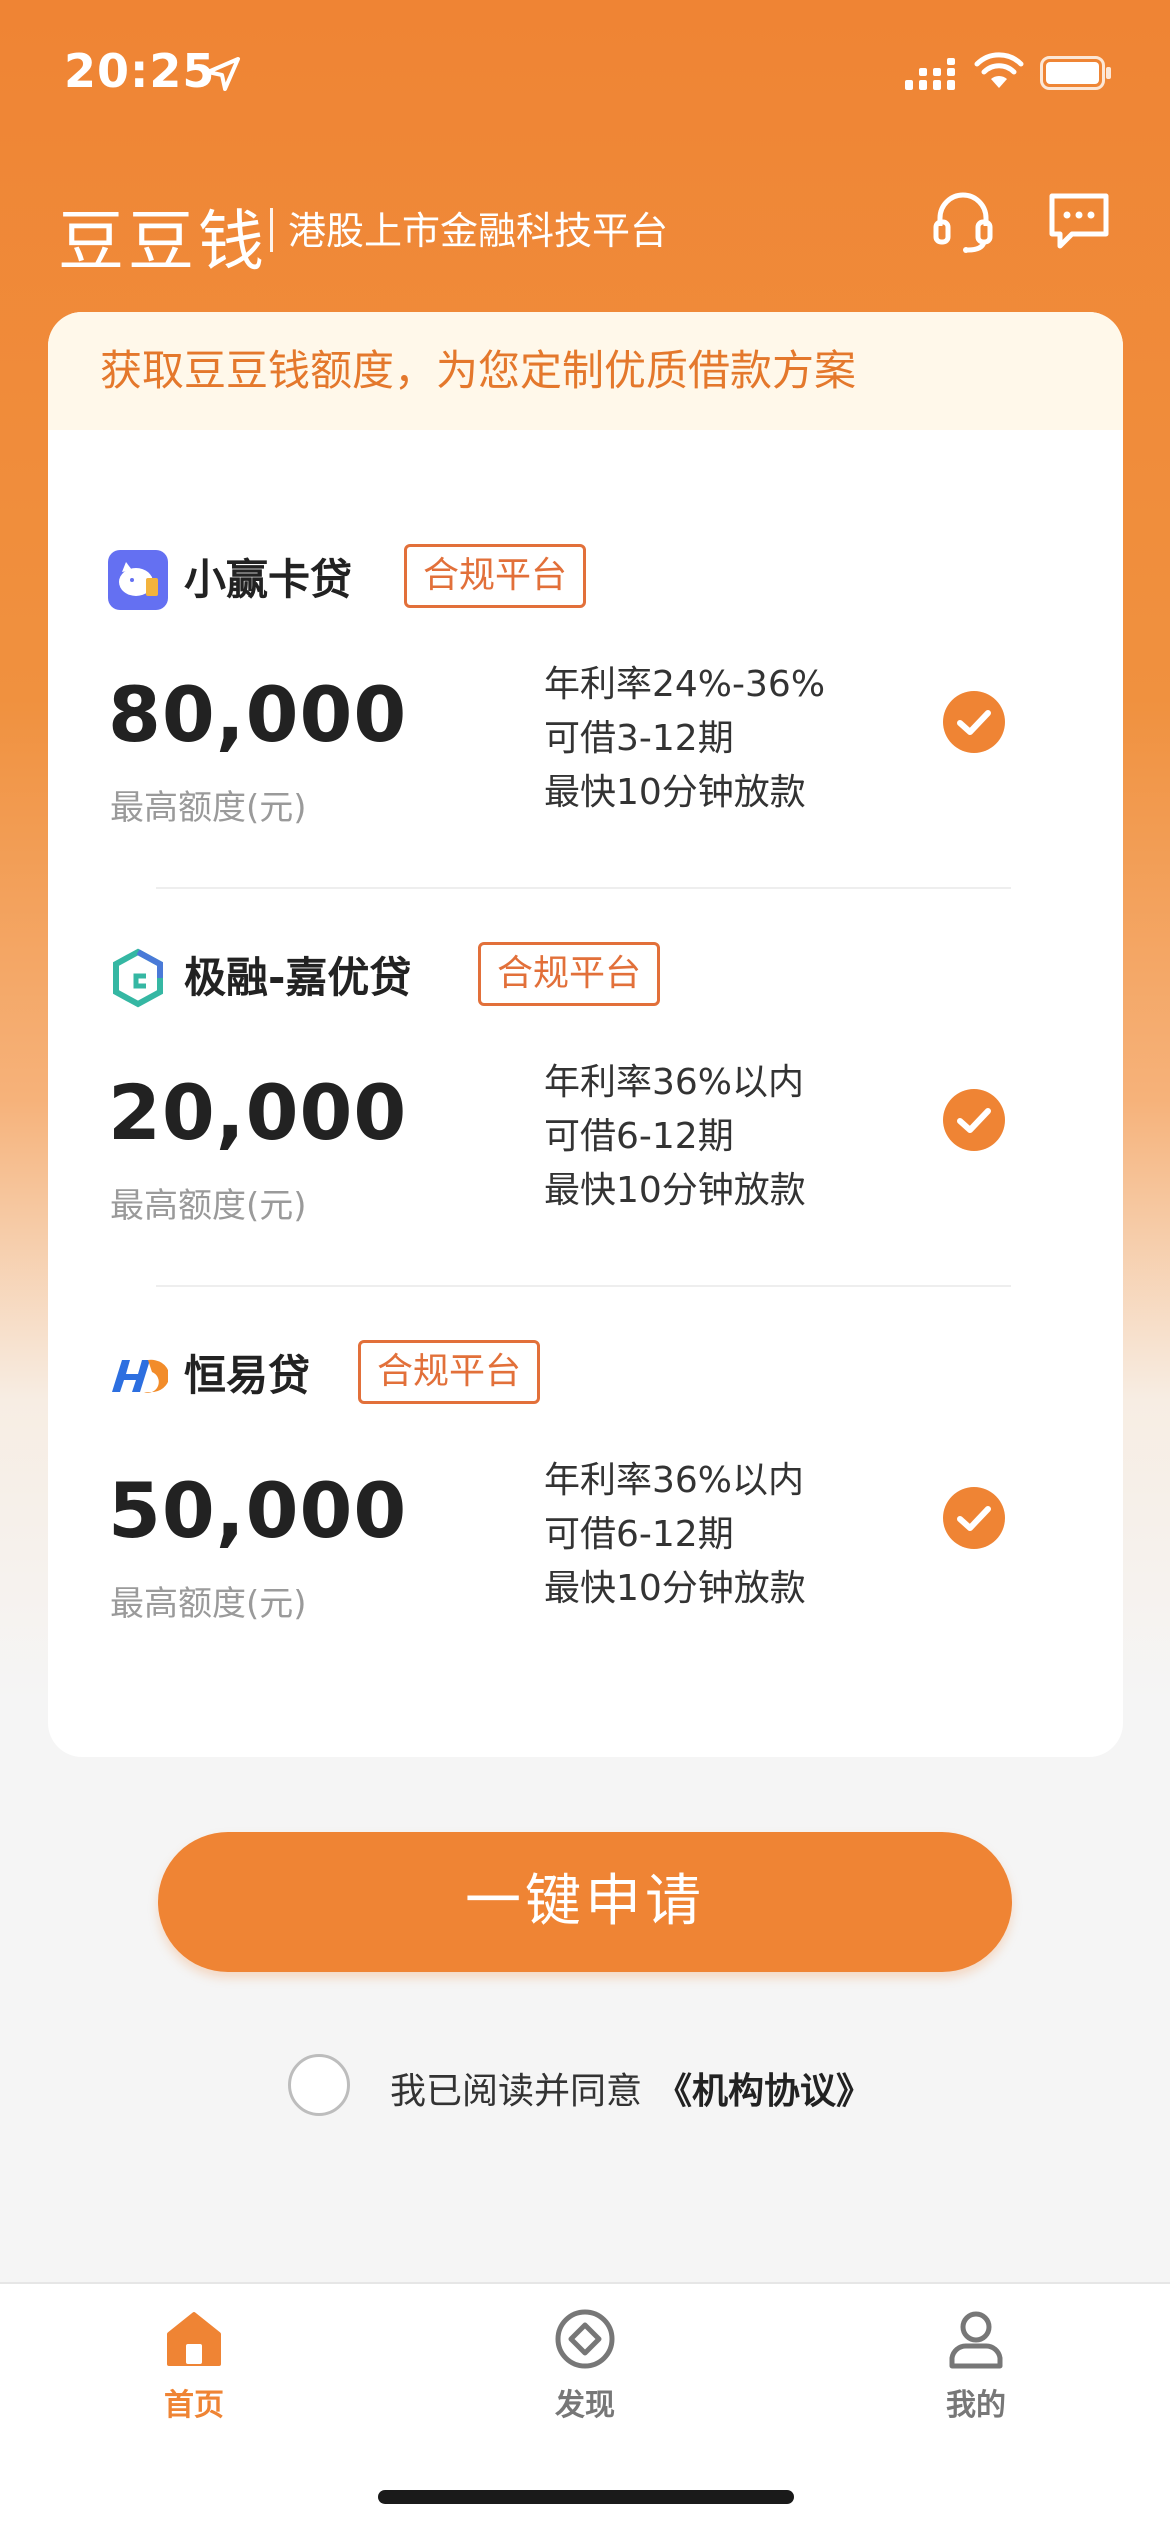 The image size is (1170, 2532). I want to click on loan-rate: 年利率24%-36%, so click(685, 684).